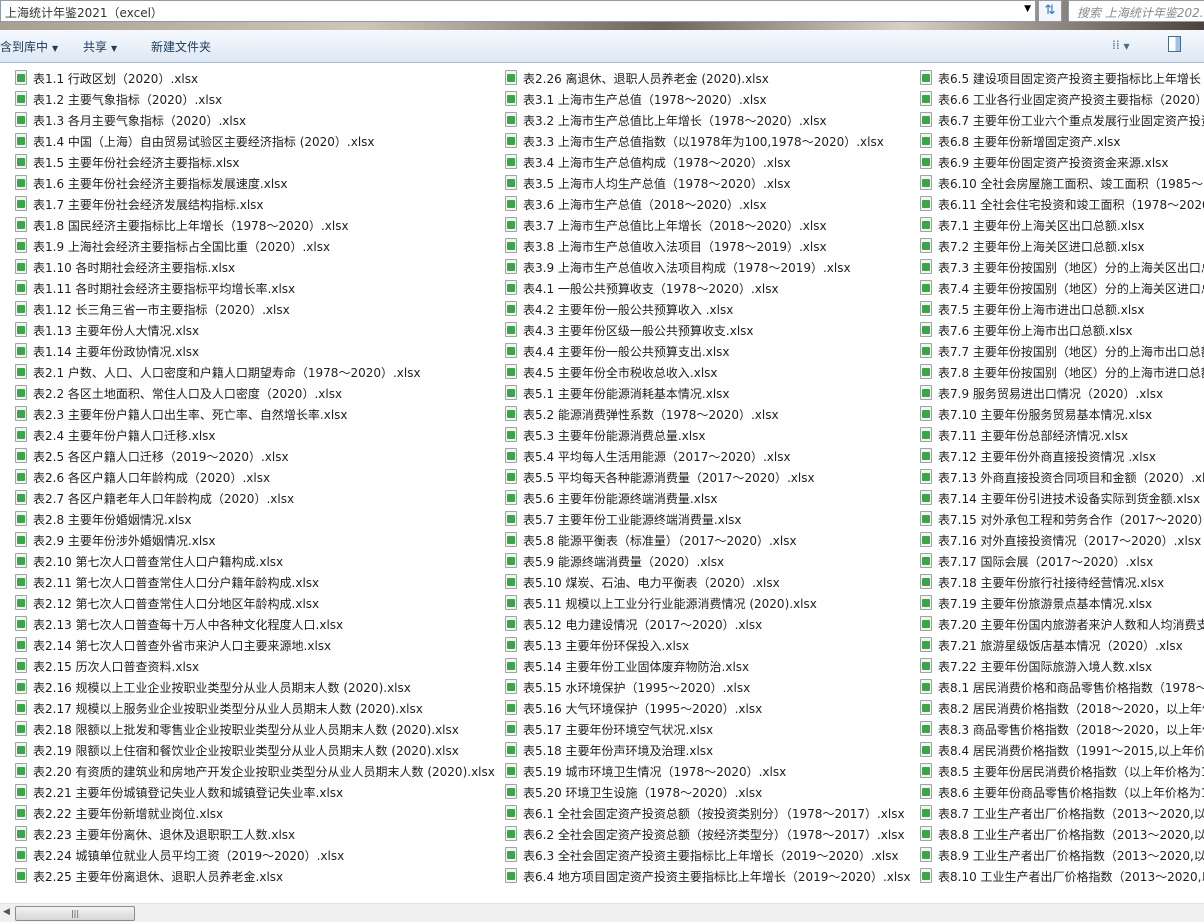 The width and height of the screenshot is (1204, 924). I want to click on file-item: 表3.9 上海市生产总值收入法项目构成（1978～2019）.xlsx, so click(710, 266).